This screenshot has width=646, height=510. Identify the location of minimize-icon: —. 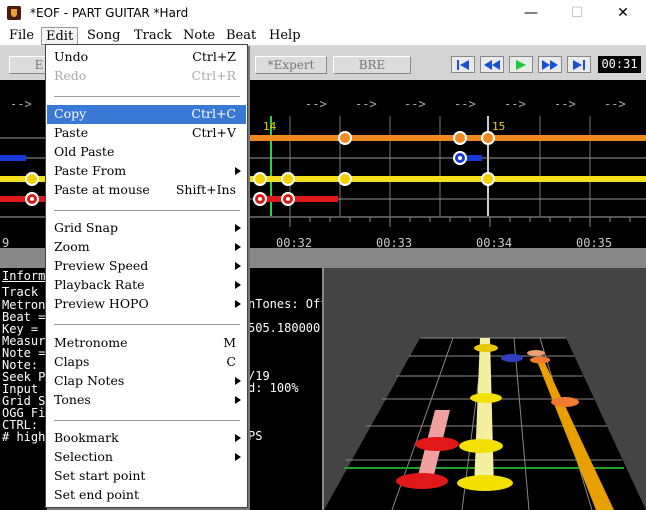
(531, 13).